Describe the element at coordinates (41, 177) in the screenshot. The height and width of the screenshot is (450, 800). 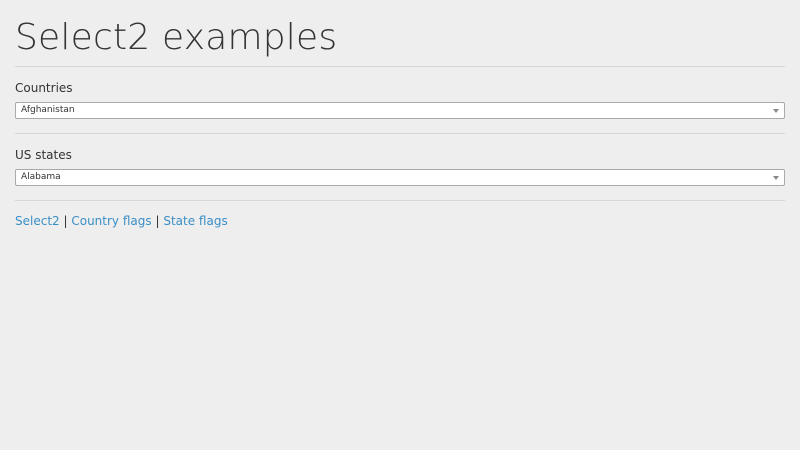
I see `states-selected-value: Alabama` at that location.